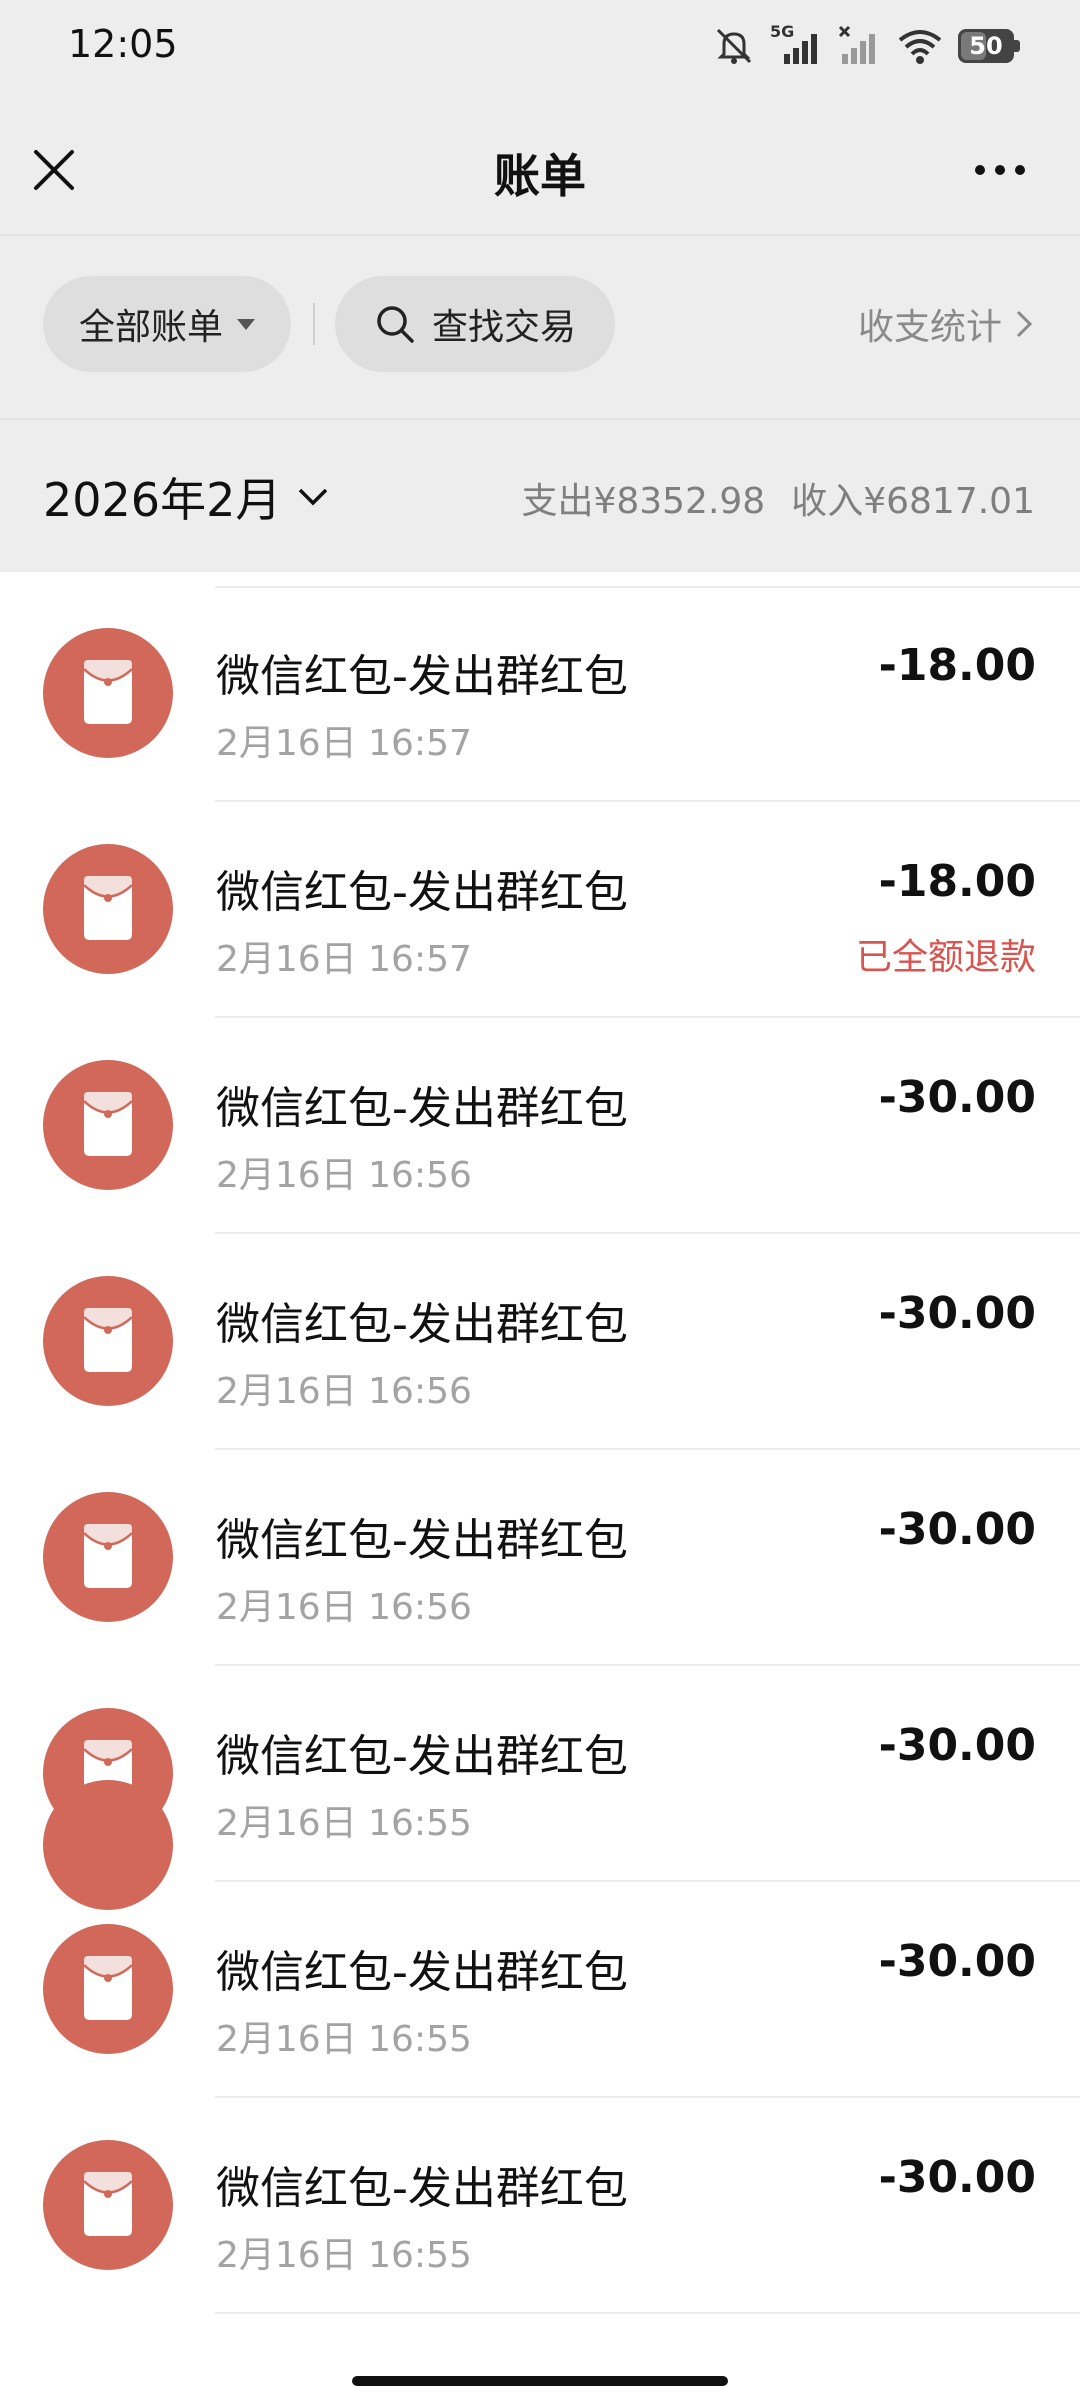 The height and width of the screenshot is (2400, 1080). What do you see at coordinates (503, 327) in the screenshot?
I see `search-label: 查找交易` at bounding box center [503, 327].